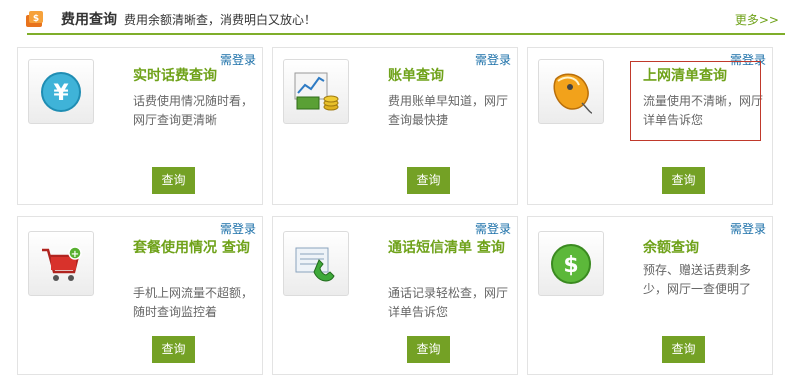 The width and height of the screenshot is (807, 390). Describe the element at coordinates (175, 76) in the screenshot. I see `card-title: 实时话费查询` at that location.